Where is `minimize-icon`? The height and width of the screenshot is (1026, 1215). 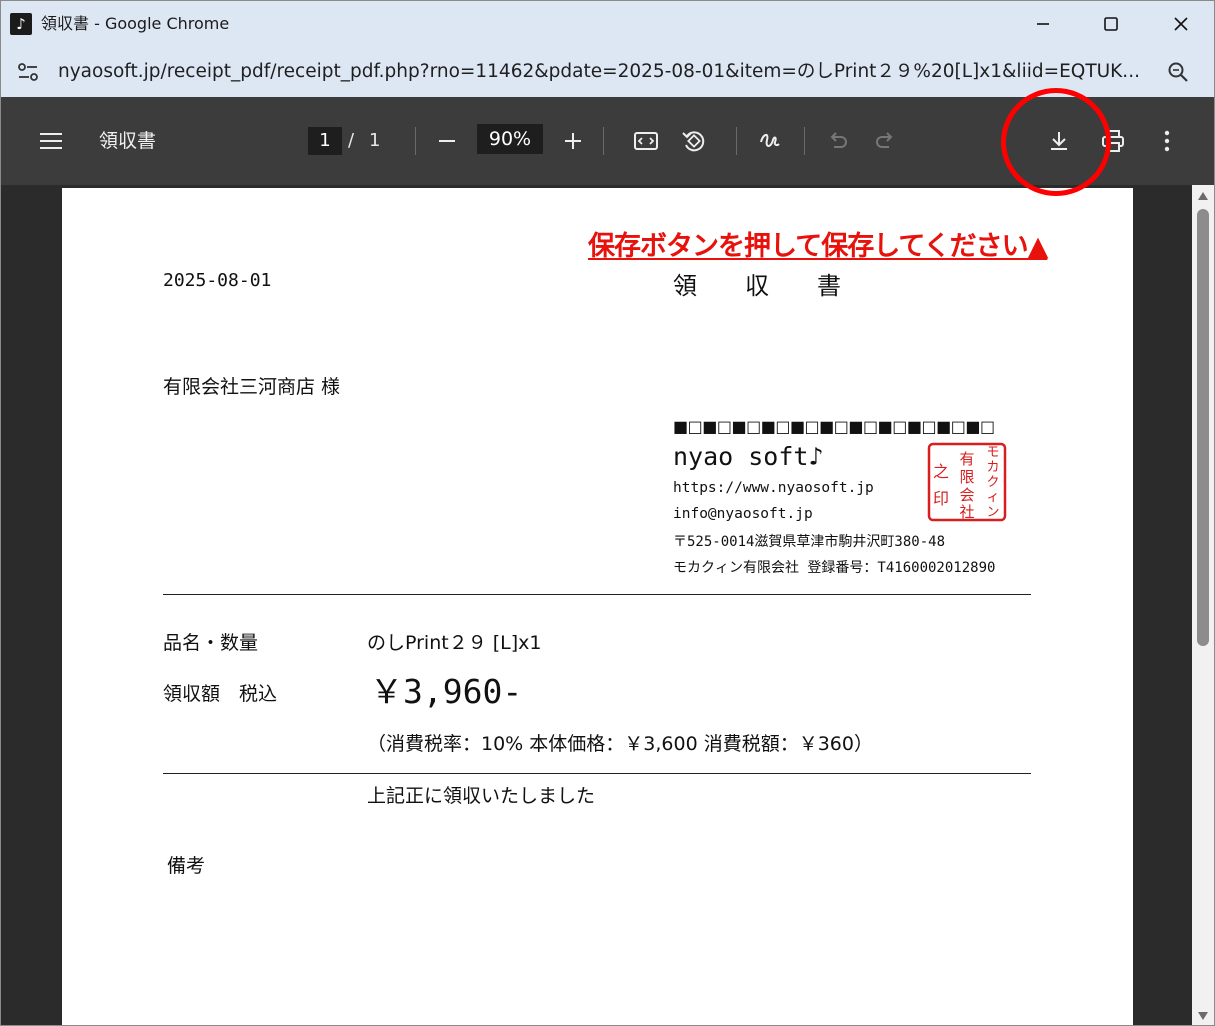
minimize-icon is located at coordinates (1043, 24).